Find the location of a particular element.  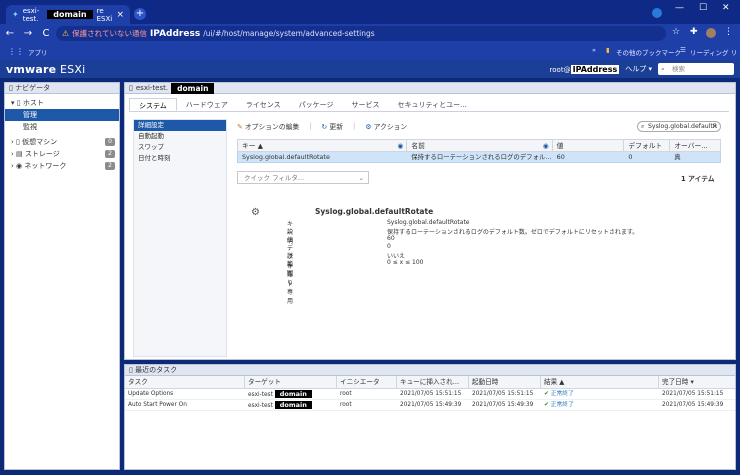

window-close-button: ✕ is located at coordinates (726, 8).